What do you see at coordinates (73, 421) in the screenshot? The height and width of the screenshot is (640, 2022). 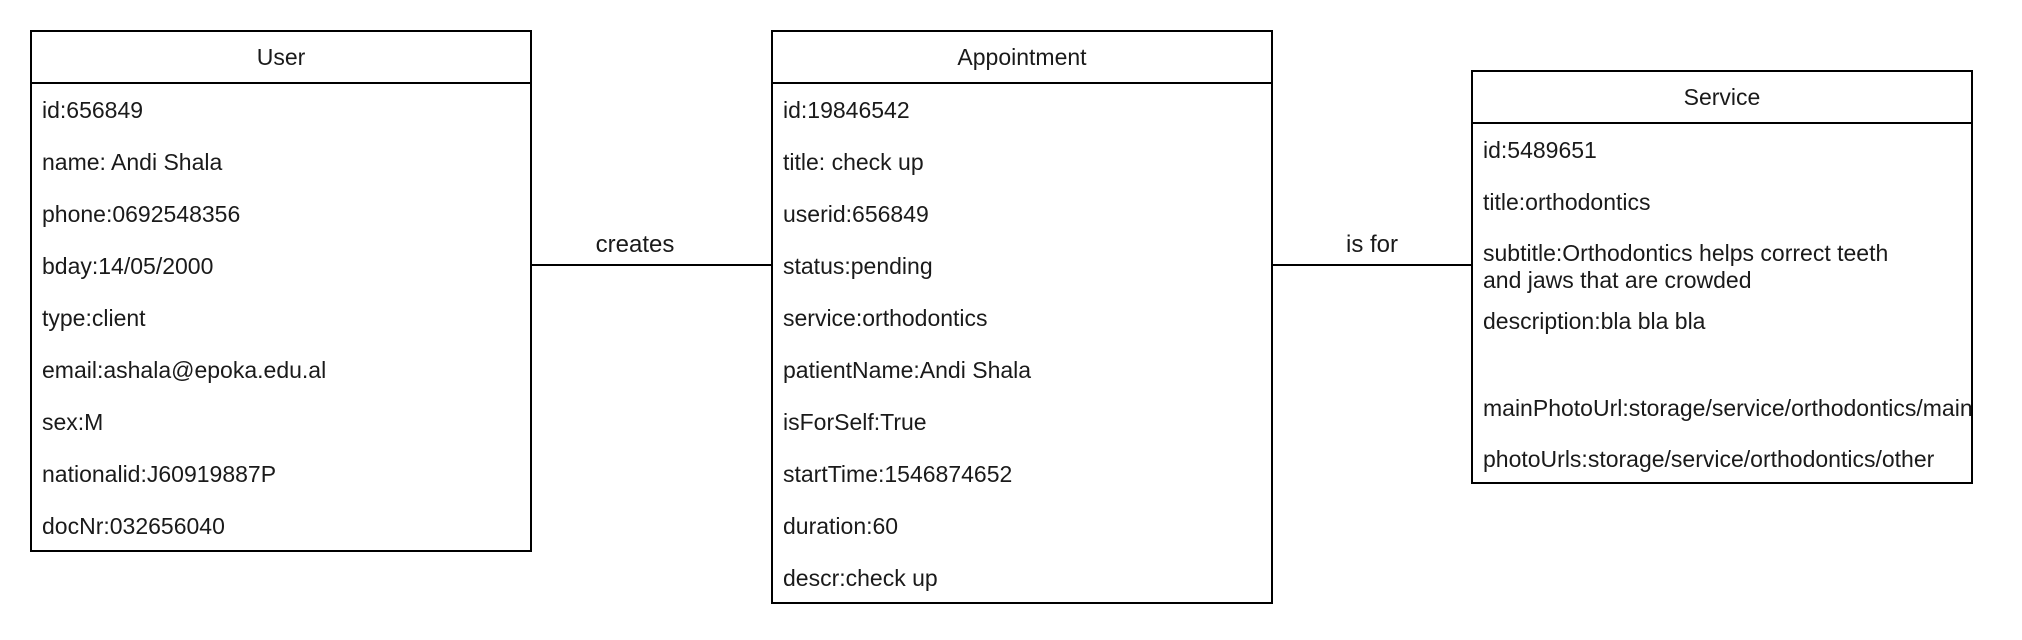 I see `user-attr-sex: sex:M` at bounding box center [73, 421].